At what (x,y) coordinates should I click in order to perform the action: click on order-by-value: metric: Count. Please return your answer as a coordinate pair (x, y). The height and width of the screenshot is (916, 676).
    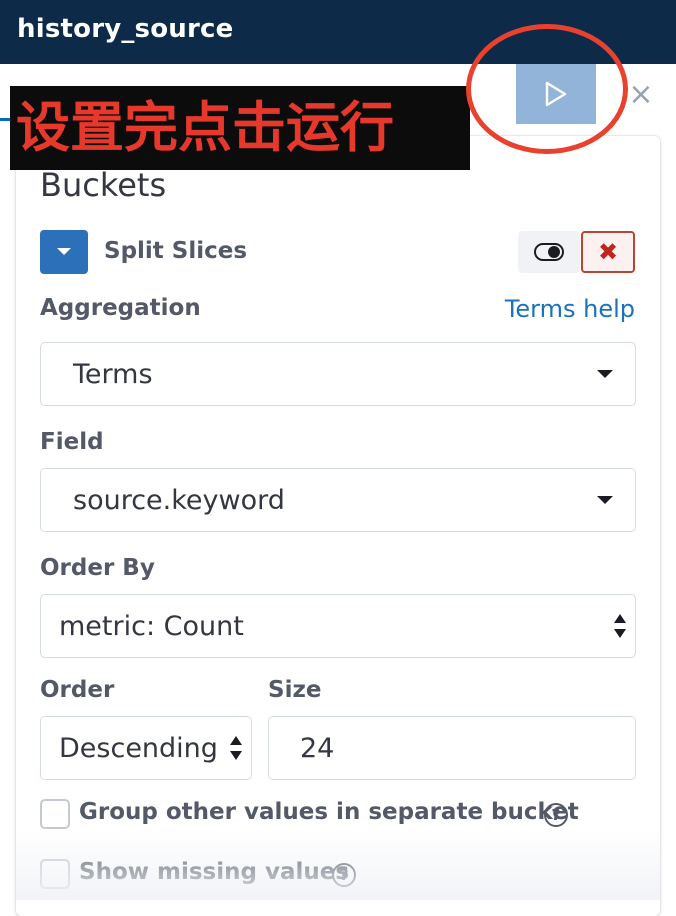
    Looking at the image, I should click on (151, 626).